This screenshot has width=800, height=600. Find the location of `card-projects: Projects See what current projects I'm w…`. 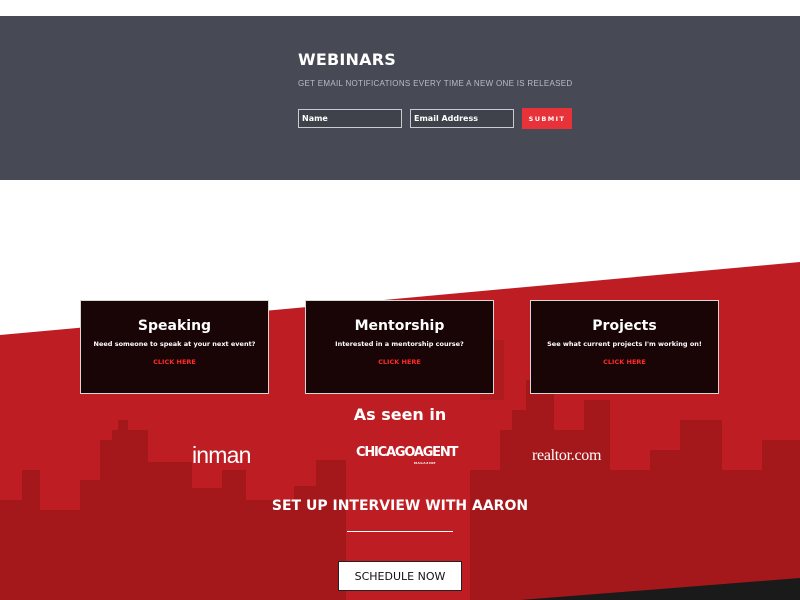

card-projects: Projects See what current projects I'm w… is located at coordinates (624, 347).